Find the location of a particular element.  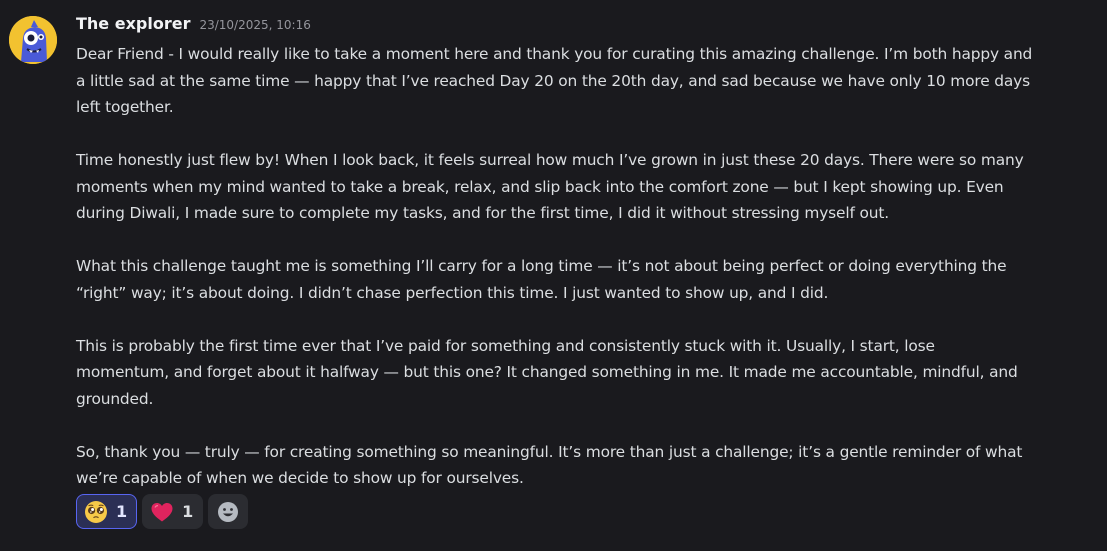

pleading-face-emoji-icon is located at coordinates (96, 511).